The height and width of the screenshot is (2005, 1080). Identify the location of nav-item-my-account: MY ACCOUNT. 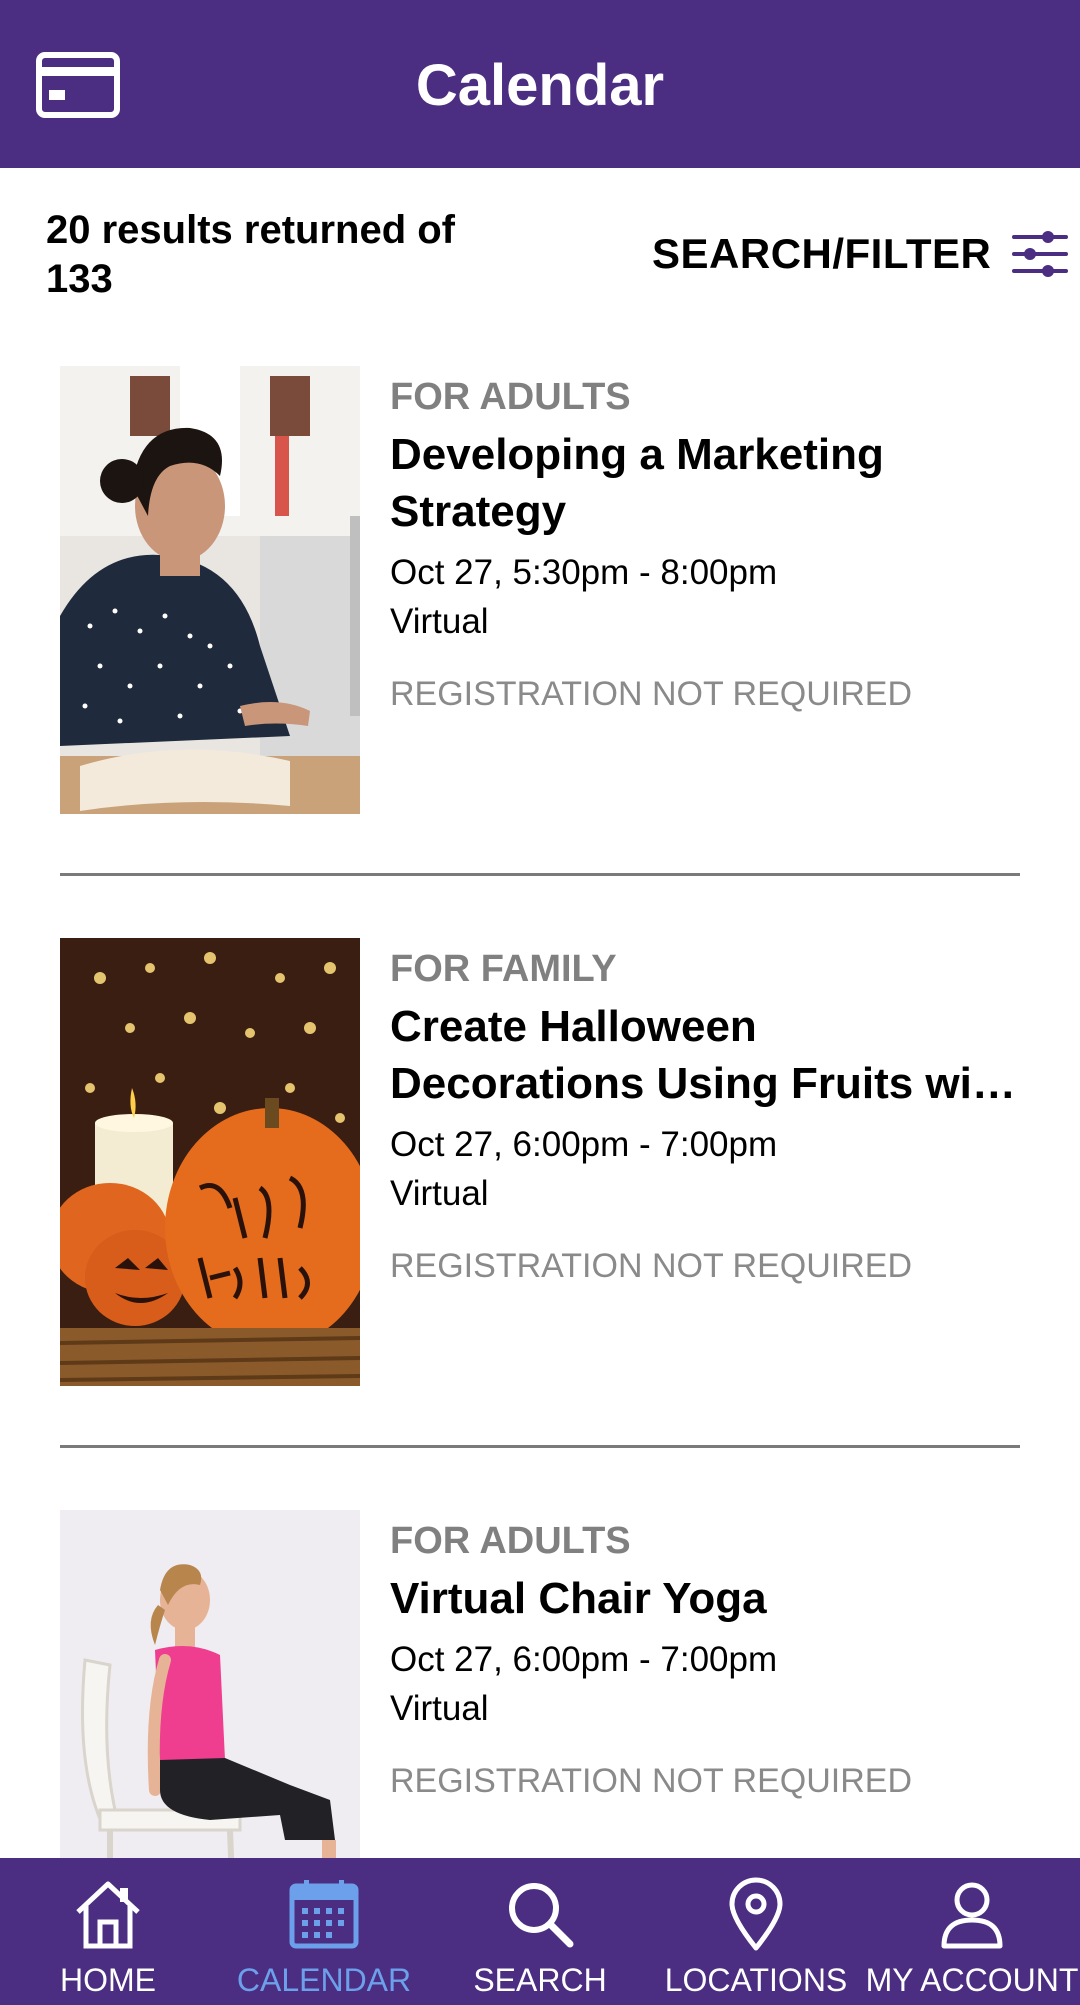
(972, 1931).